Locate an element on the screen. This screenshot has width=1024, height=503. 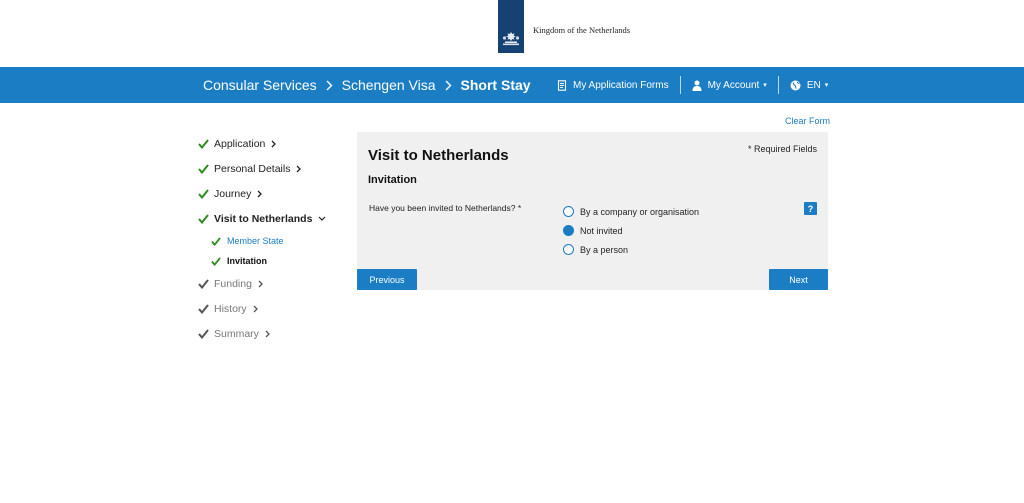
my-account-label: My Account is located at coordinates (733, 85).